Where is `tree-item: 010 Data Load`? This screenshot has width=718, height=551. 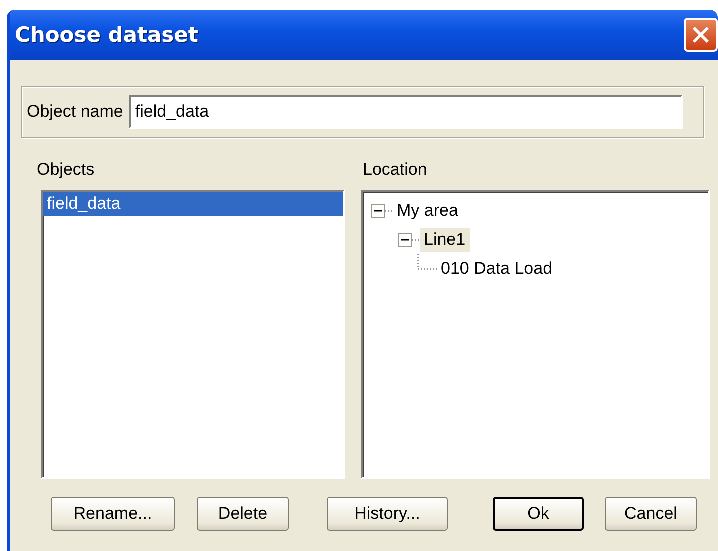
tree-item: 010 Data Load is located at coordinates (497, 268).